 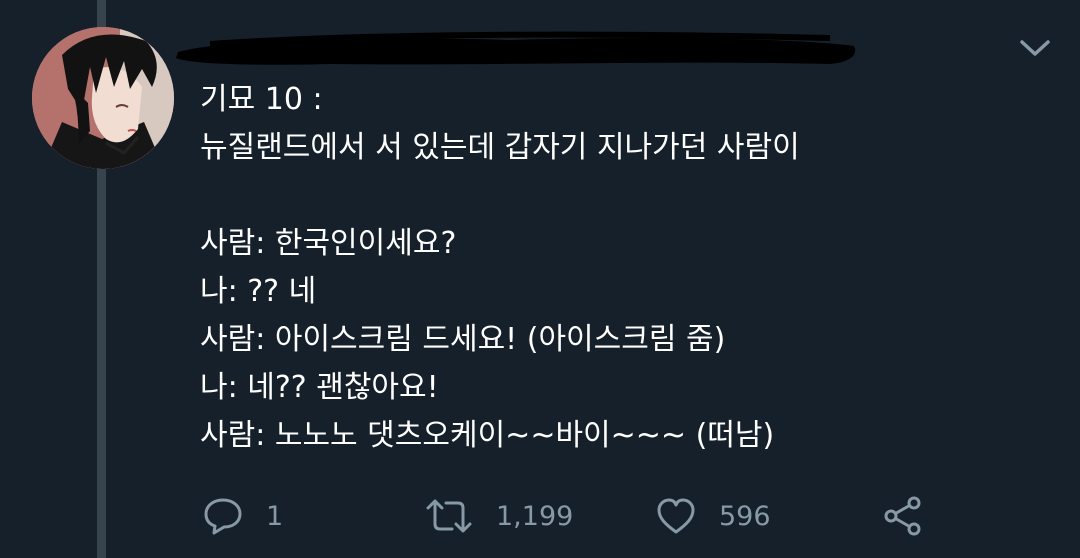 I want to click on share-button, so click(x=903, y=516).